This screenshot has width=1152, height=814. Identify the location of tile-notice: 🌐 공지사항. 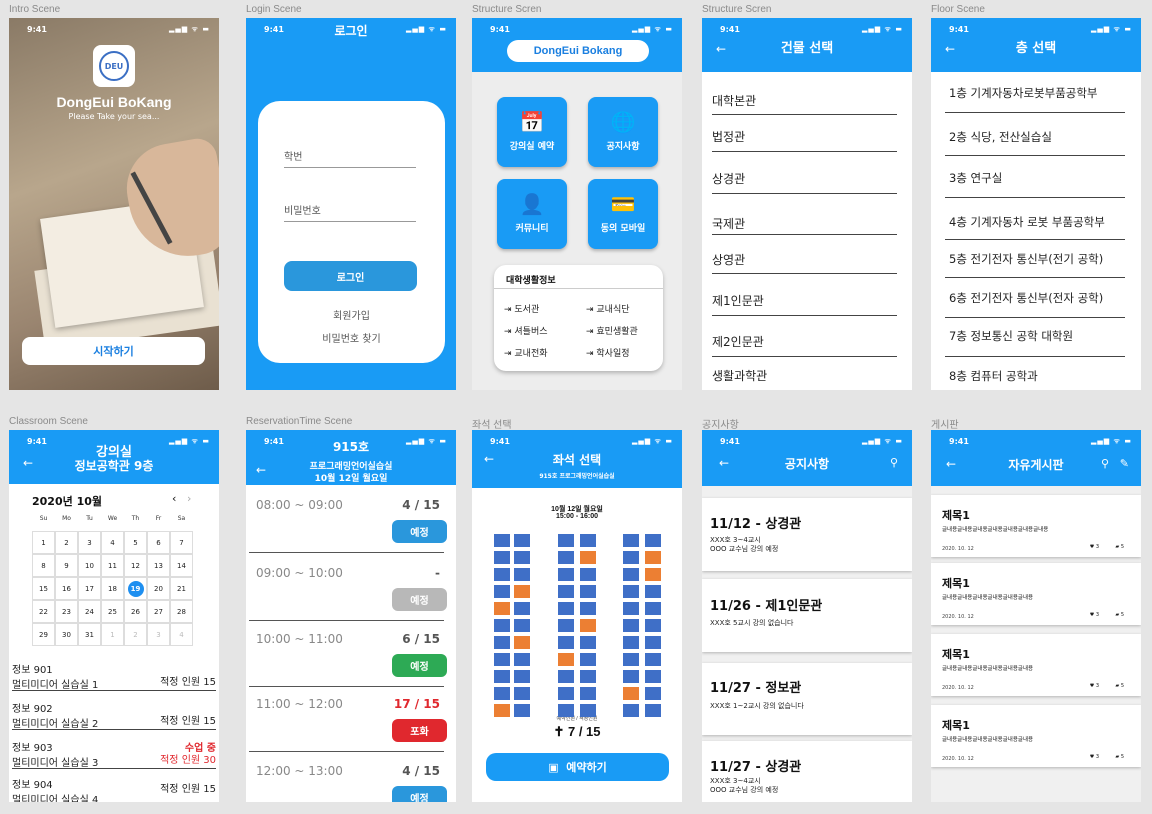
(623, 132).